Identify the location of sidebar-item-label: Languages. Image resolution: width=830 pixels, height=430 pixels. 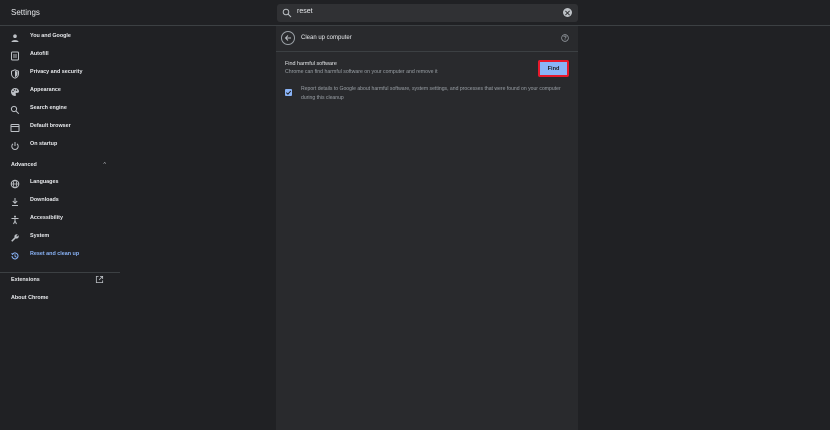
(44, 182).